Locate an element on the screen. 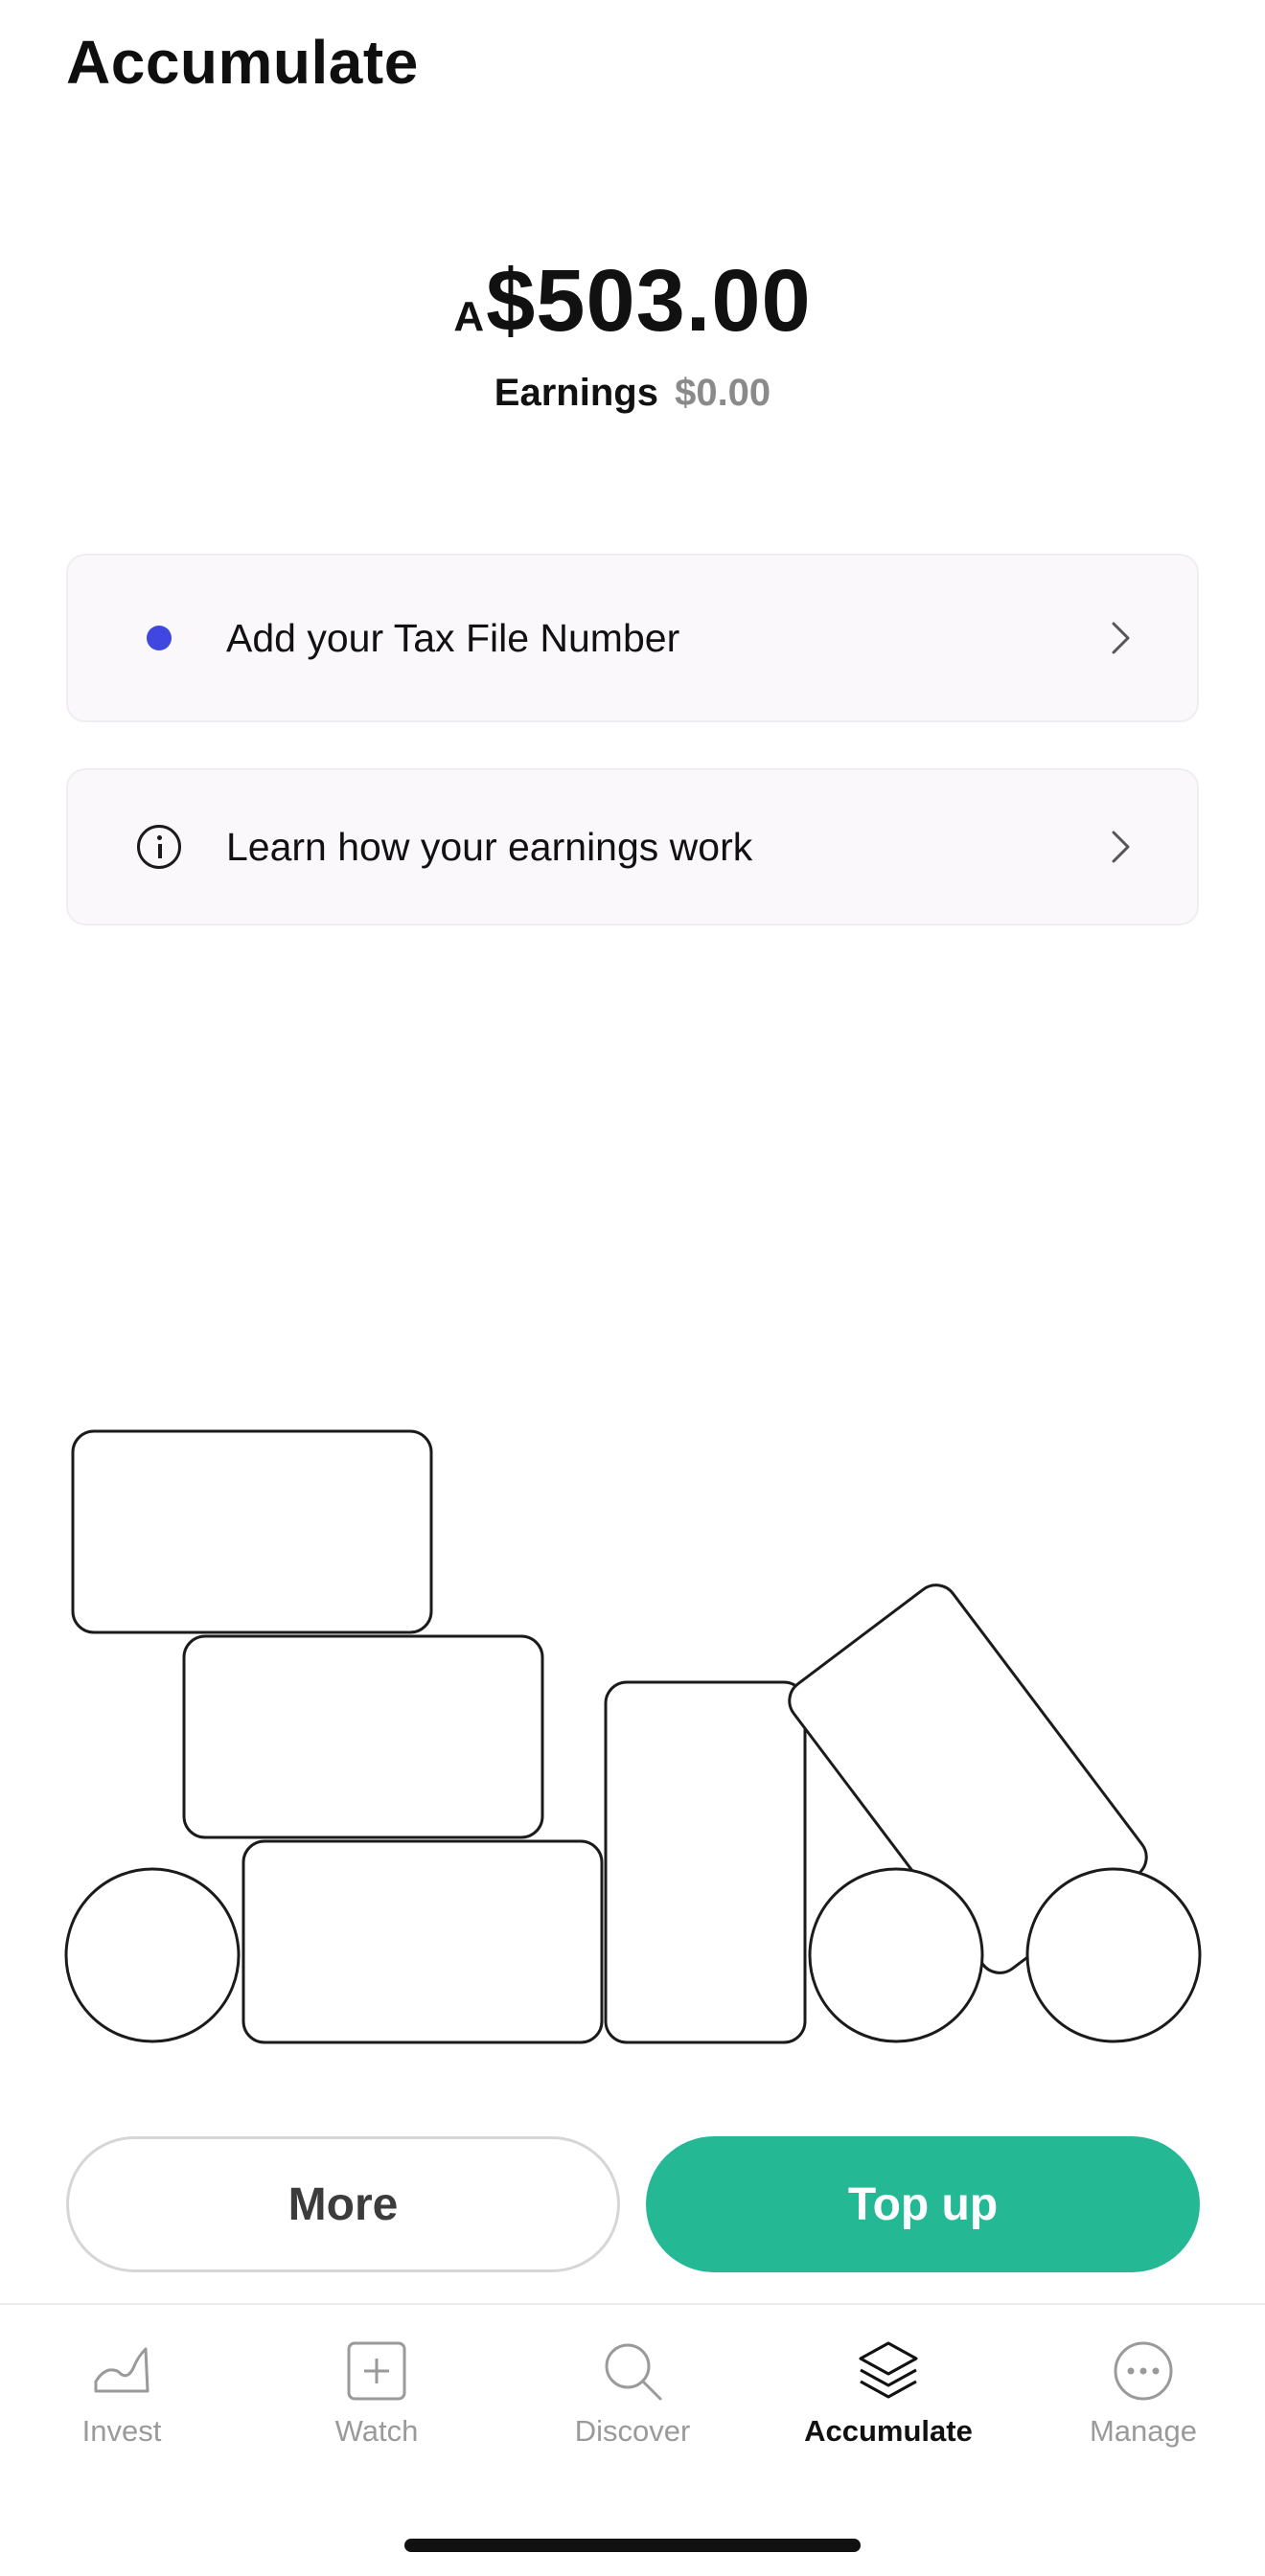  tab-manage: Manage is located at coordinates (1143, 2393).